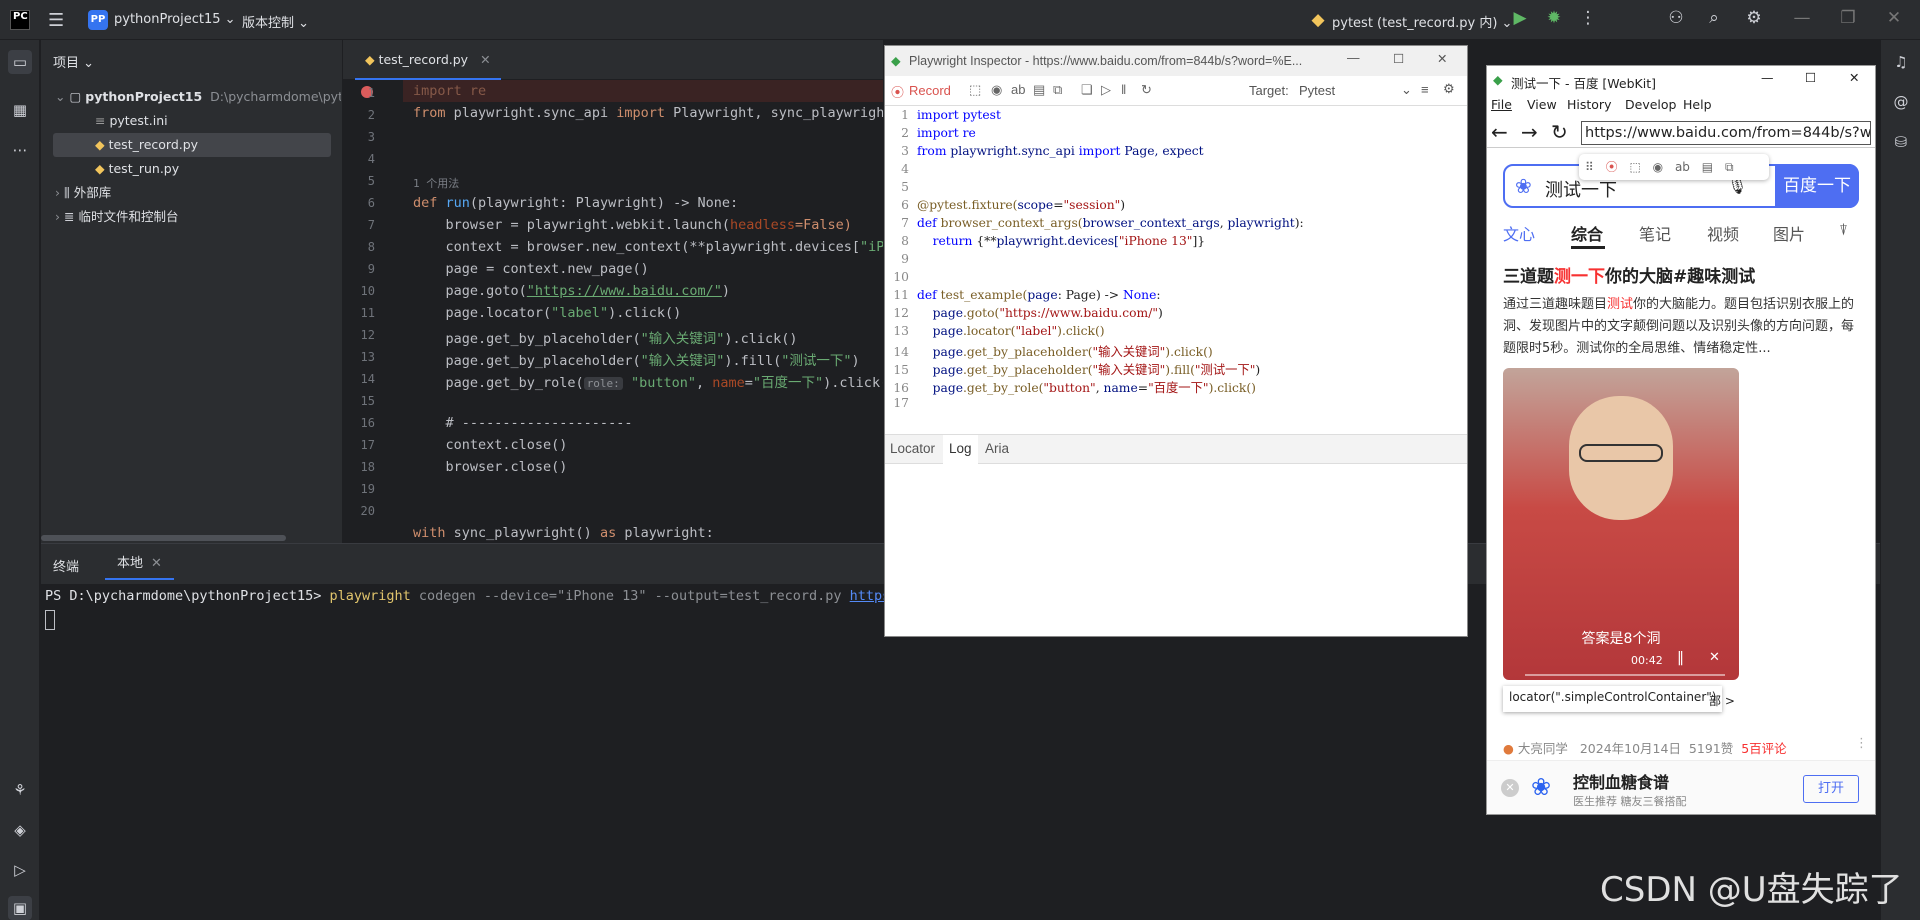  What do you see at coordinates (175, 19) in the screenshot?
I see `project-switcher: pythonProject15 ⌄` at bounding box center [175, 19].